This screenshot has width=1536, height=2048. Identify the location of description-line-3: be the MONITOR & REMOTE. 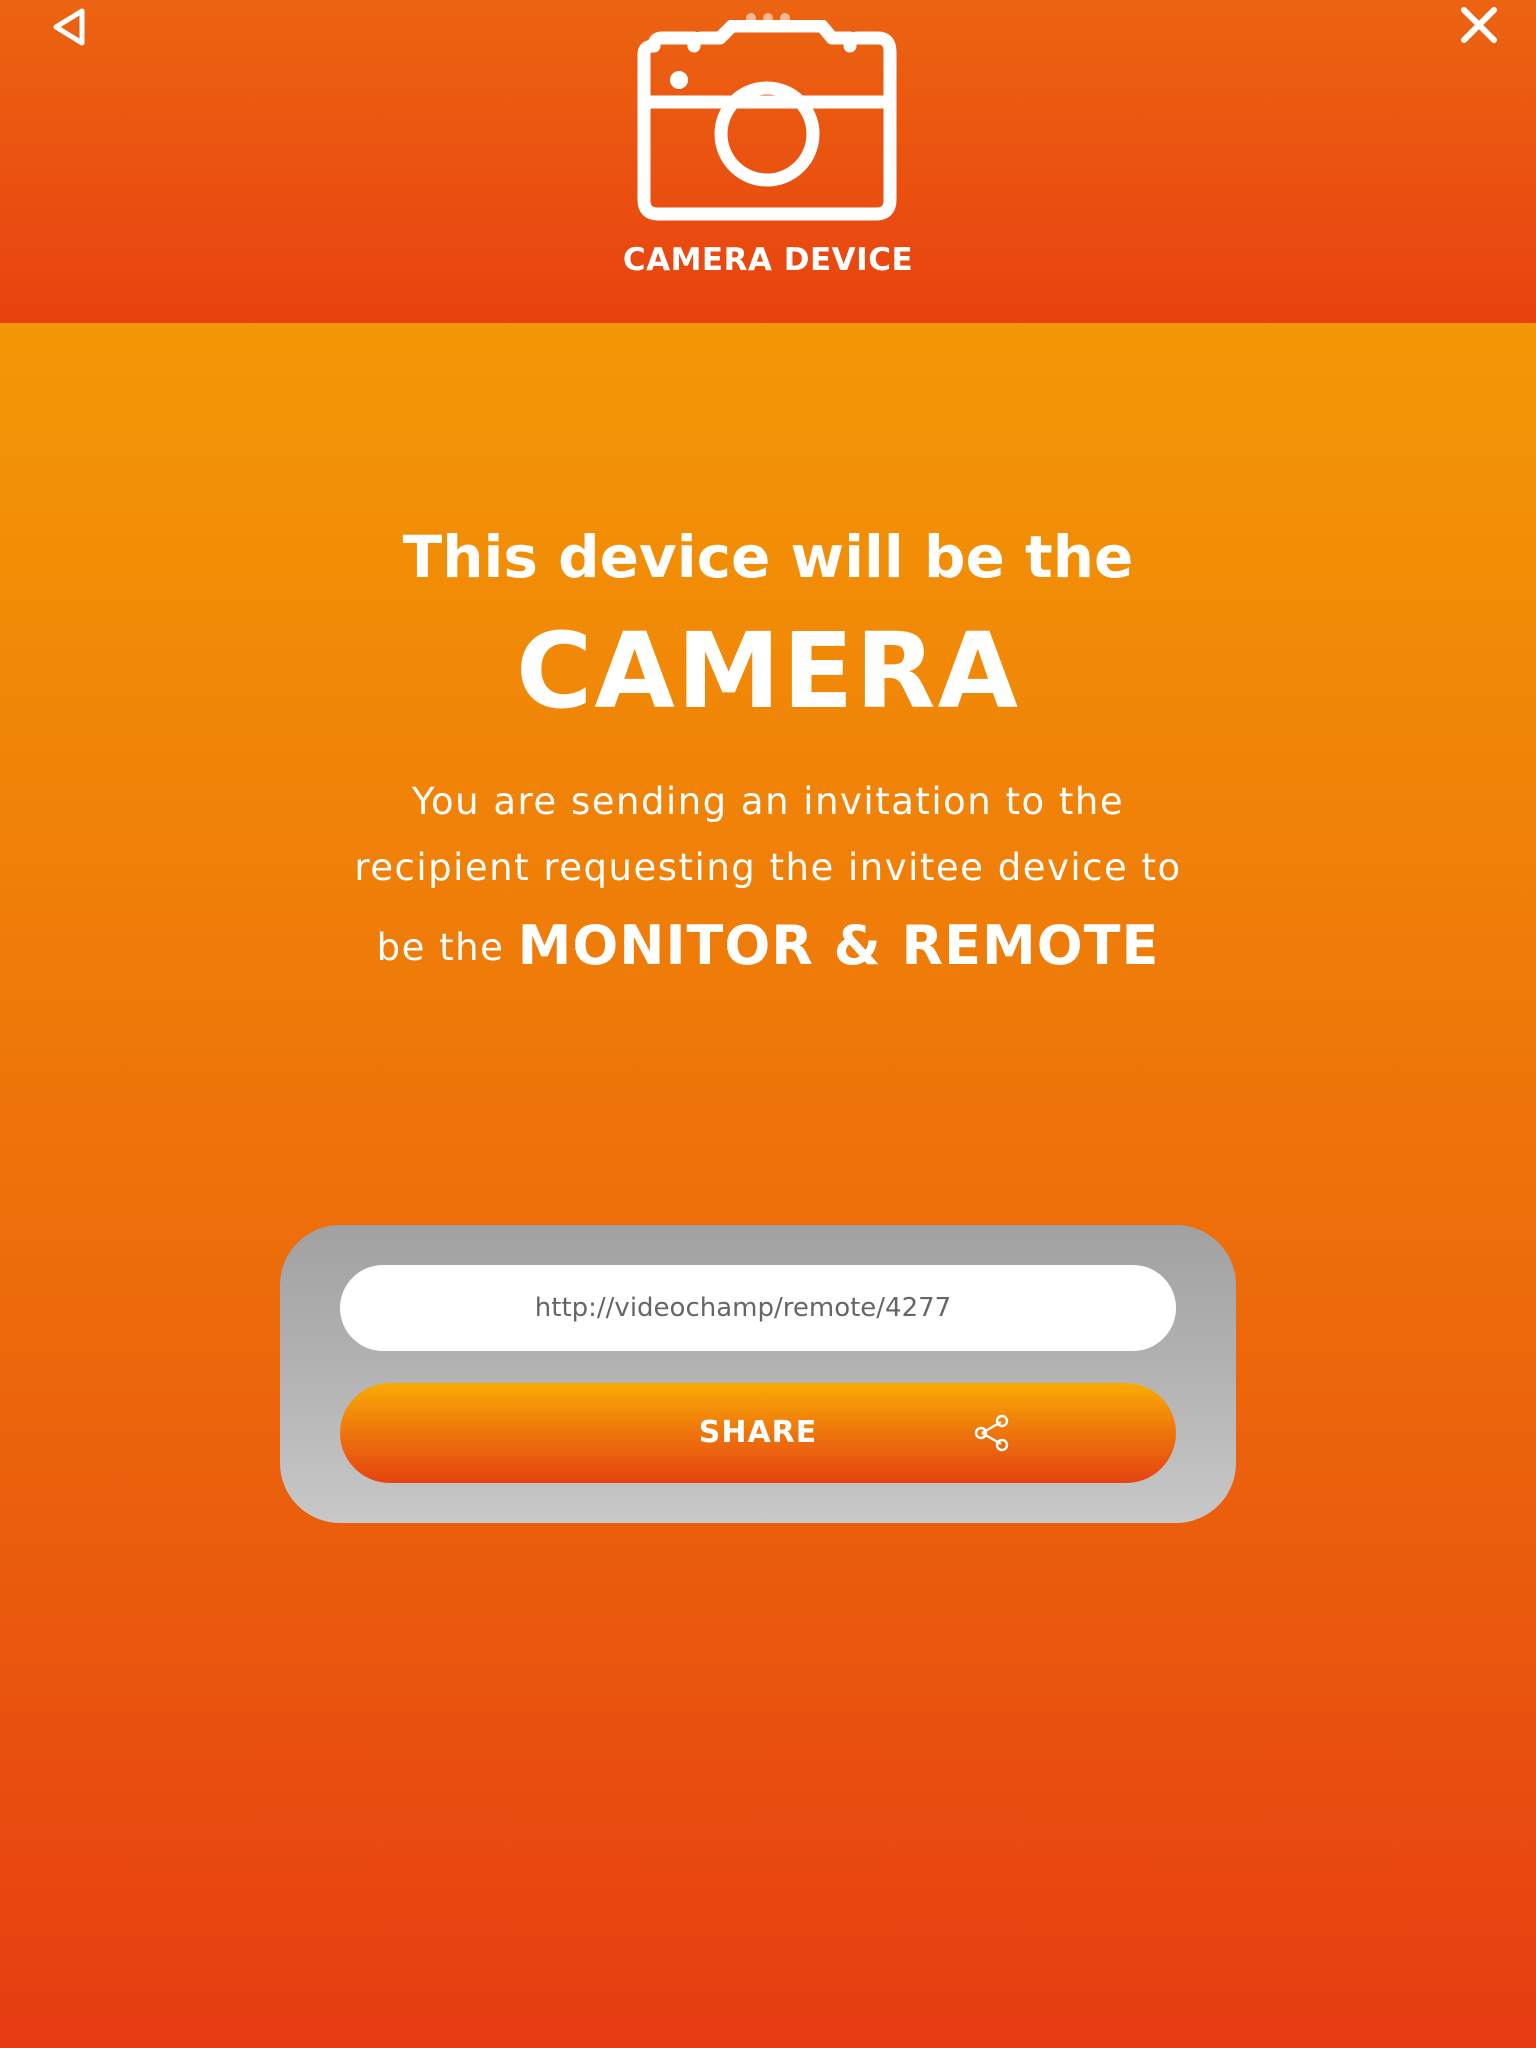
(768, 945).